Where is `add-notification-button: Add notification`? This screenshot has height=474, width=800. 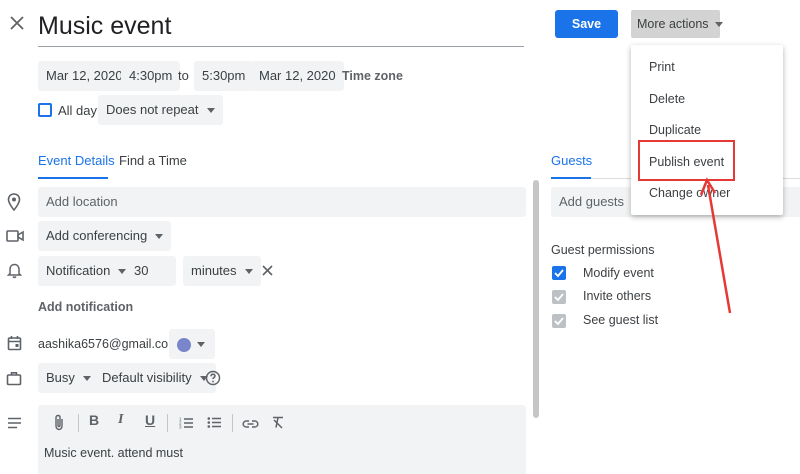 add-notification-button: Add notification is located at coordinates (85, 307).